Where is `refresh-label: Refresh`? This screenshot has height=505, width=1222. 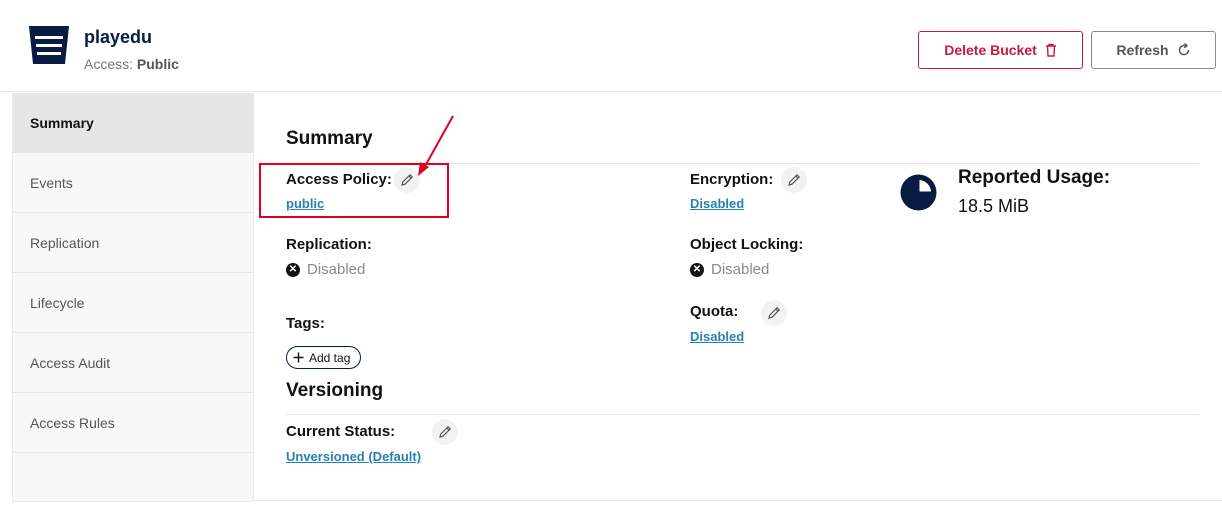 refresh-label: Refresh is located at coordinates (1142, 50).